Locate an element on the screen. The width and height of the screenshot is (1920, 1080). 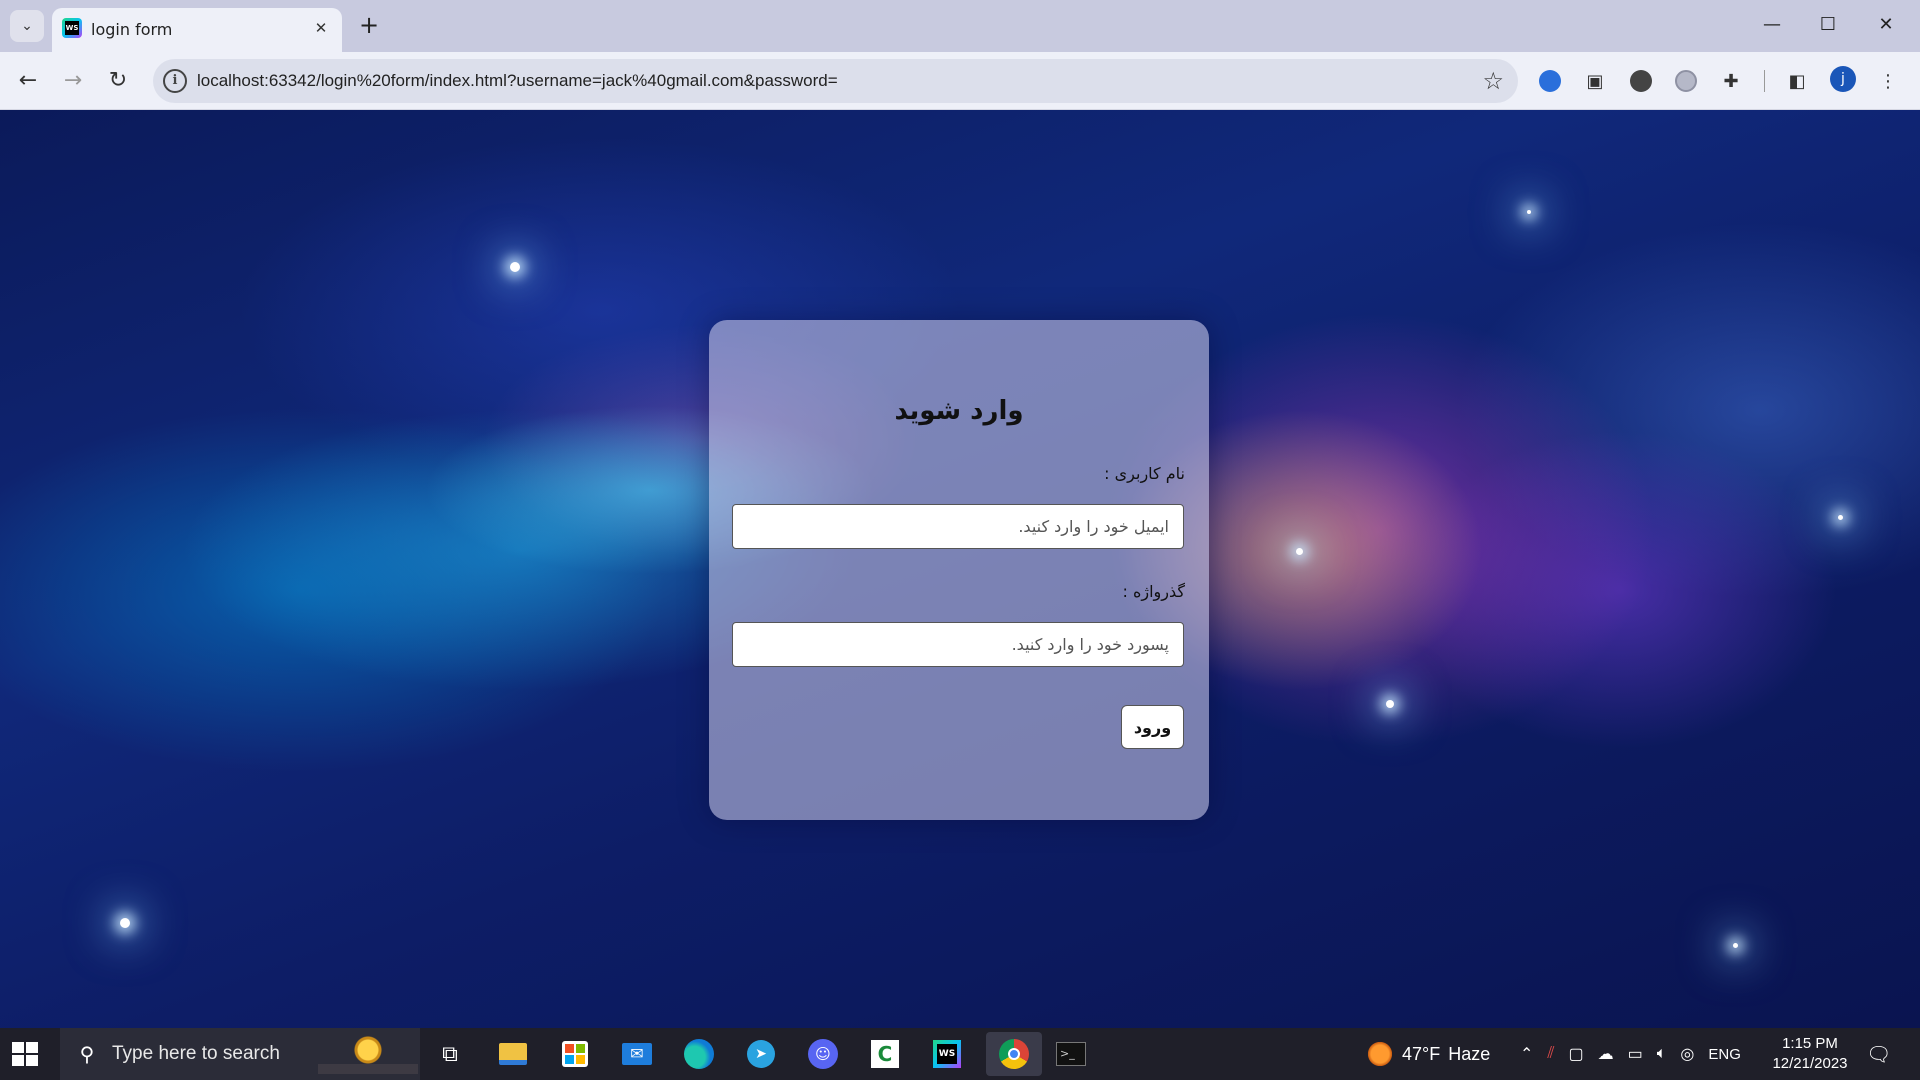
clock-date: 12/21/2023 is located at coordinates (1810, 1063).